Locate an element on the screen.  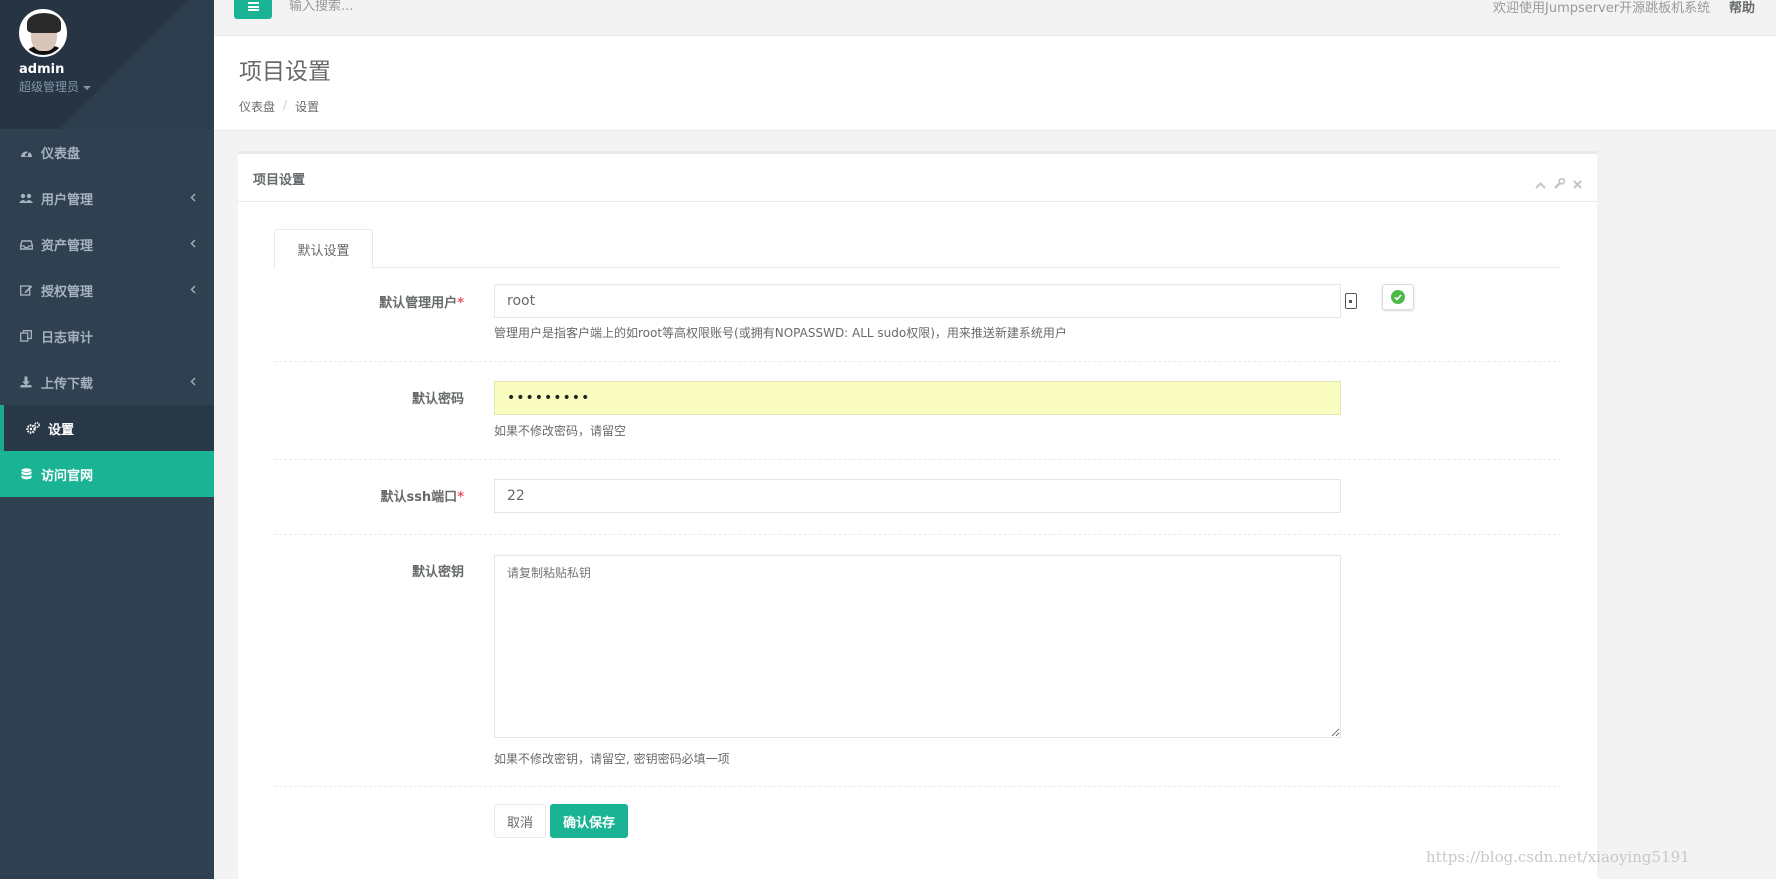
check-circle-icon is located at coordinates (1398, 297).